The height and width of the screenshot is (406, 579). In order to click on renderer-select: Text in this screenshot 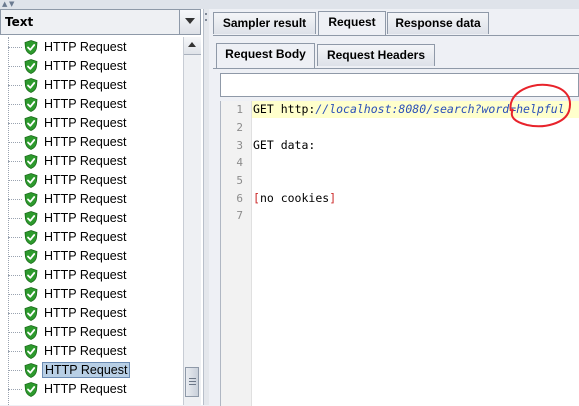, I will do `click(100, 22)`.